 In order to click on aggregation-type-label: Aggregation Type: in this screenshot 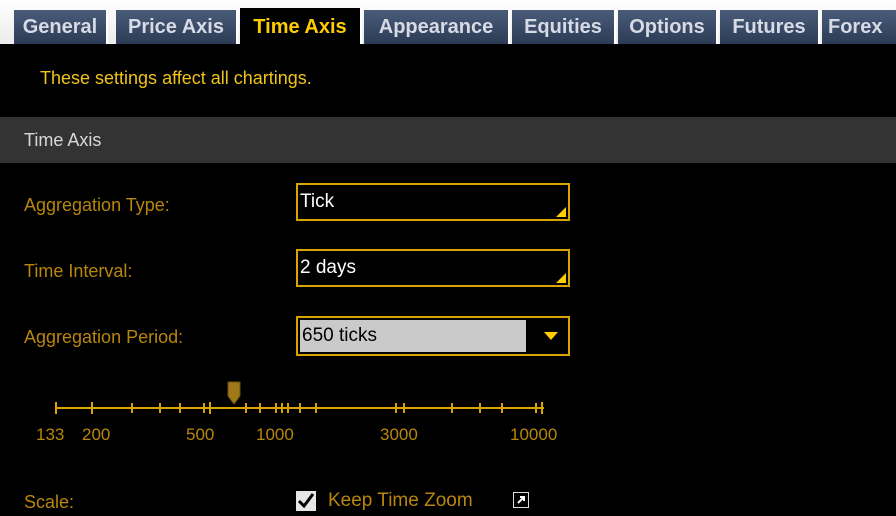, I will do `click(97, 205)`.